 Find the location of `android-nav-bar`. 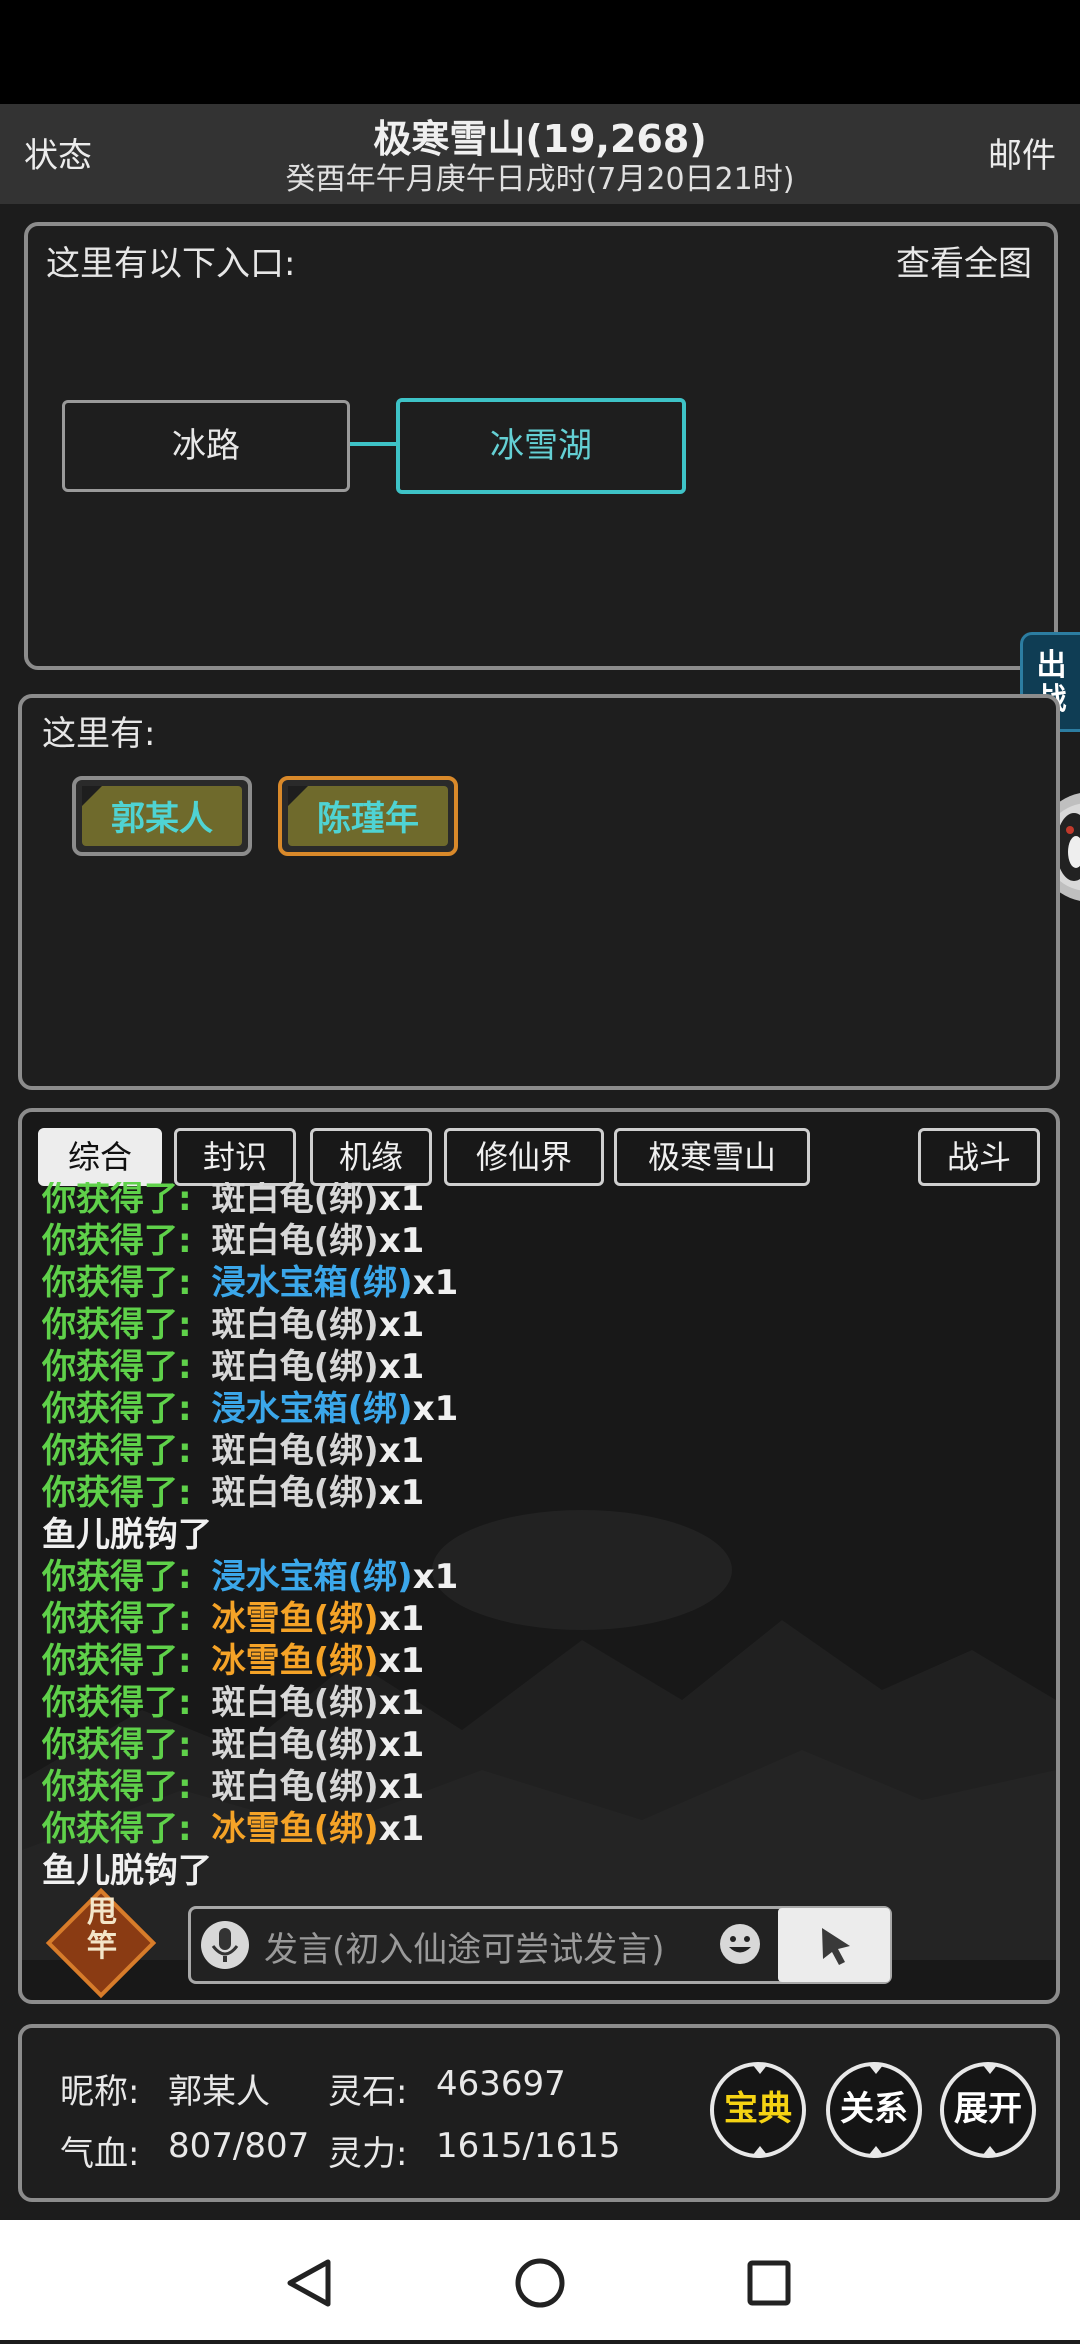

android-nav-bar is located at coordinates (540, 2280).